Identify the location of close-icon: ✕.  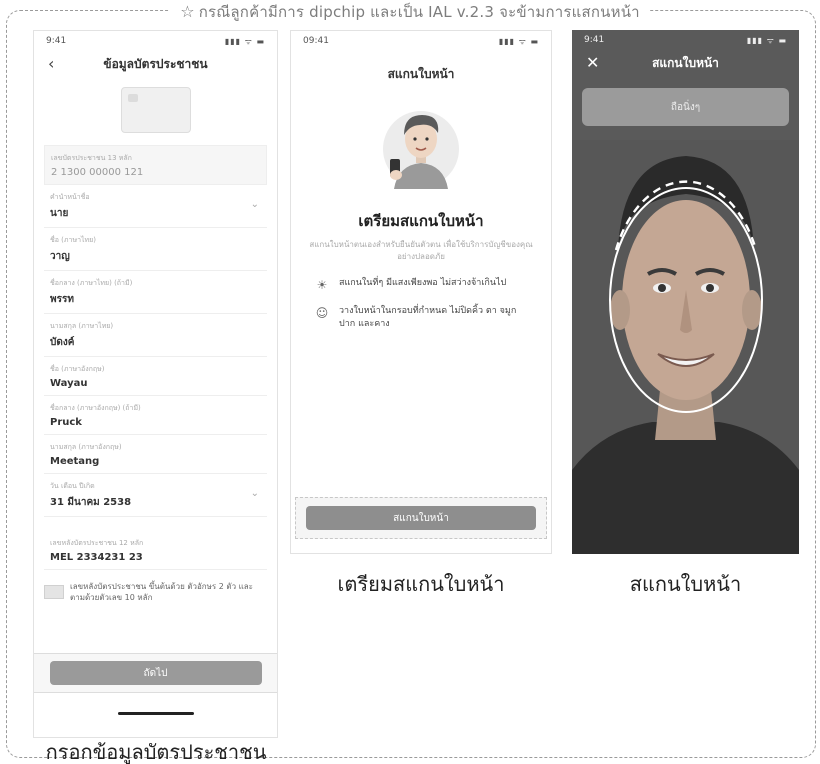
(592, 62).